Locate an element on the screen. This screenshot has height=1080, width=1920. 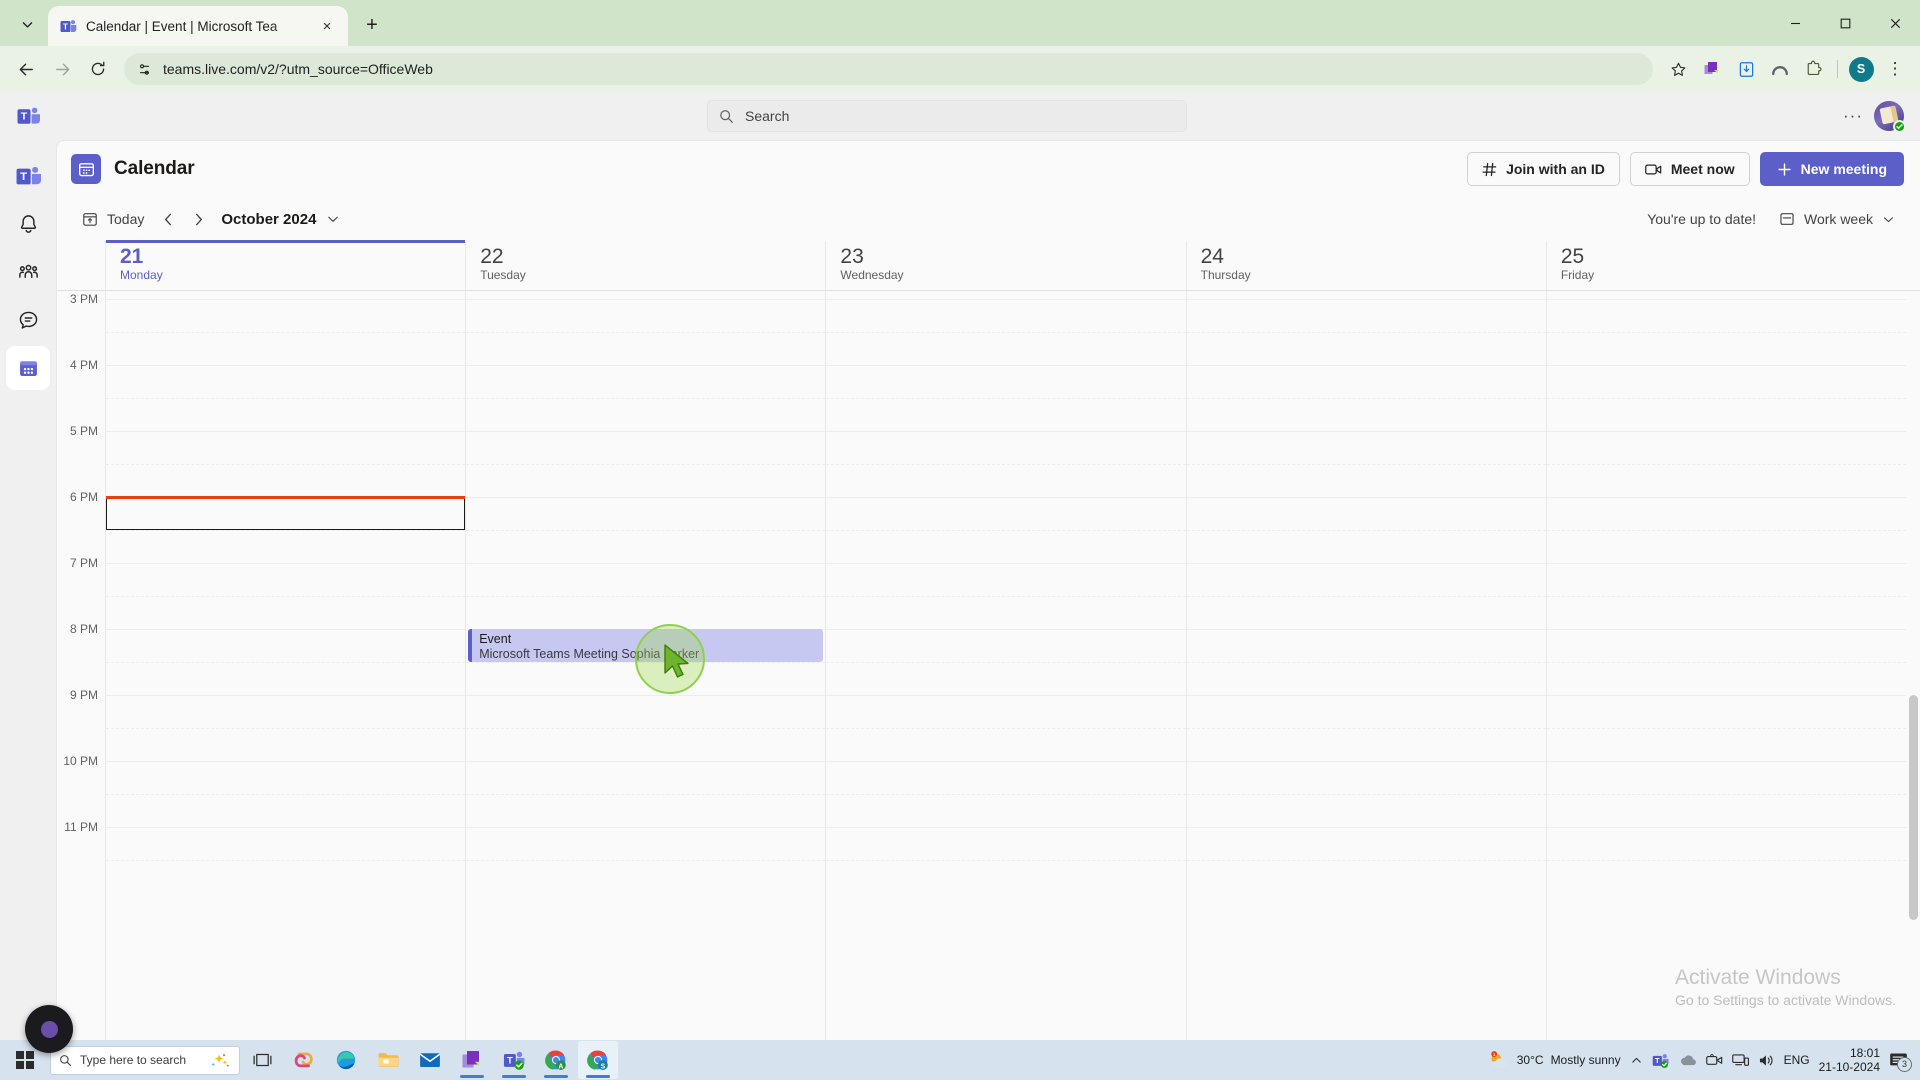
day-column-friday is located at coordinates (1726, 665).